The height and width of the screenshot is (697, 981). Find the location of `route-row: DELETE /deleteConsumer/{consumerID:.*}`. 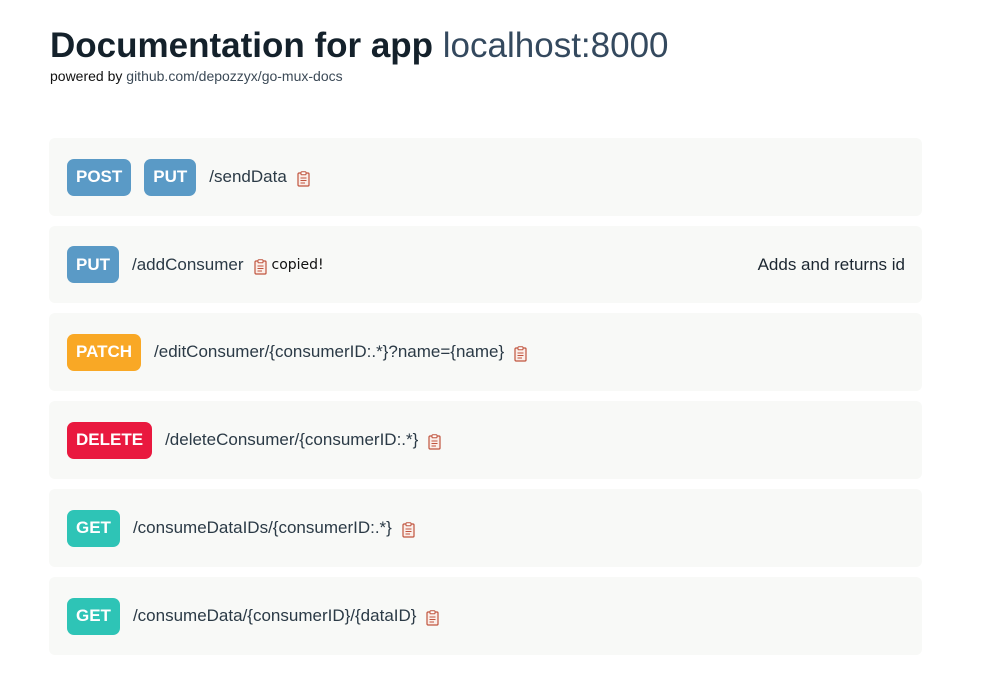

route-row: DELETE /deleteConsumer/{consumerID:.*} is located at coordinates (485, 440).